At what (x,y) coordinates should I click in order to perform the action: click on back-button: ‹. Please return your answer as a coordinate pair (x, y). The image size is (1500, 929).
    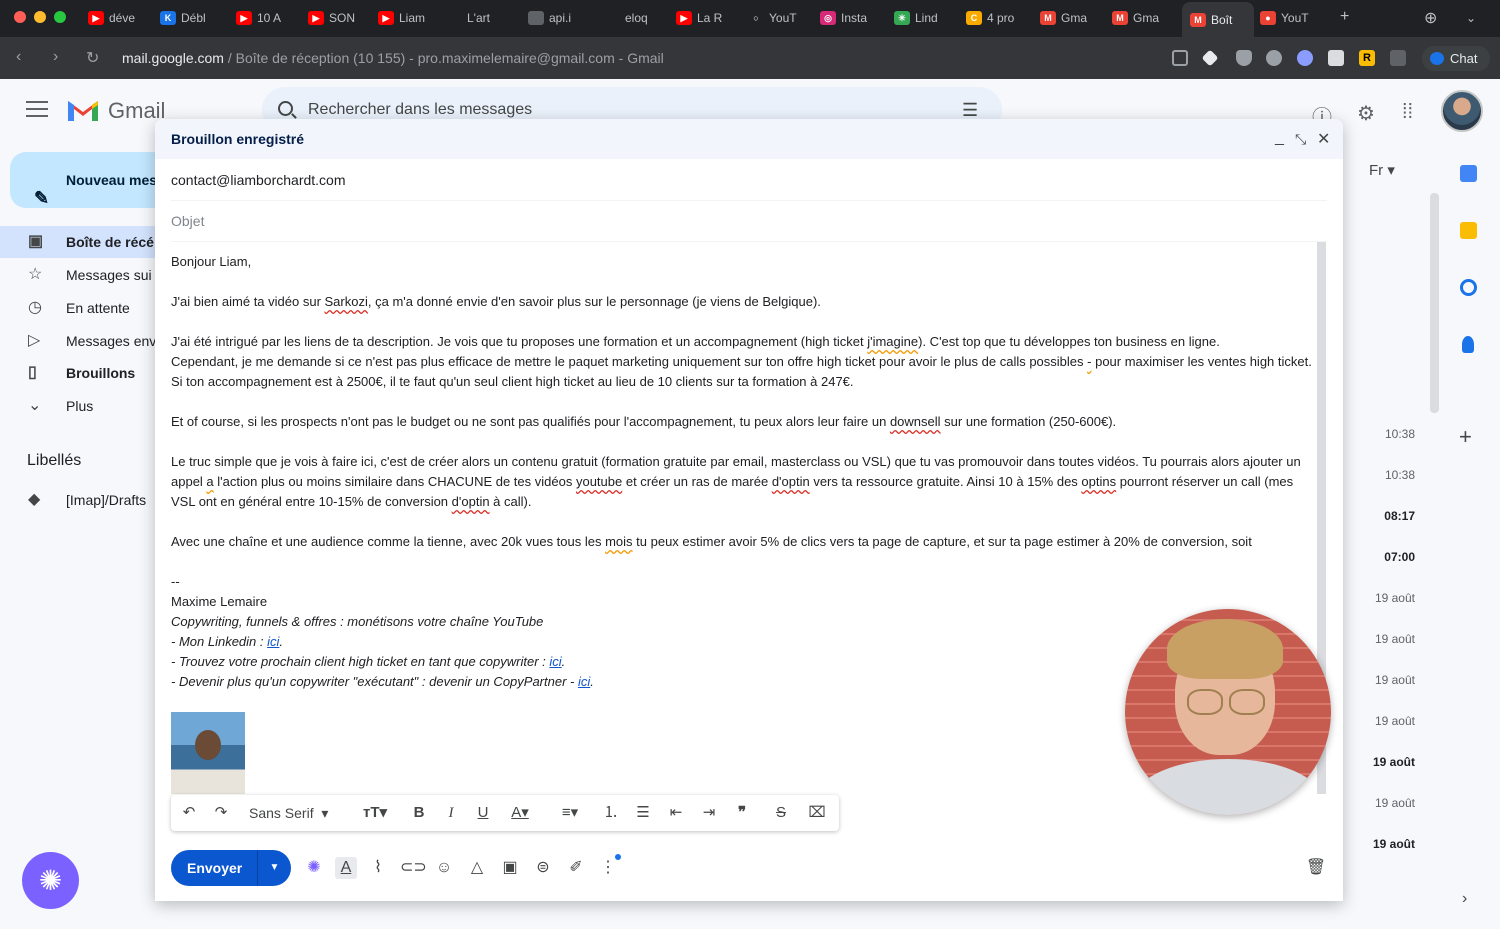
    Looking at the image, I should click on (18, 57).